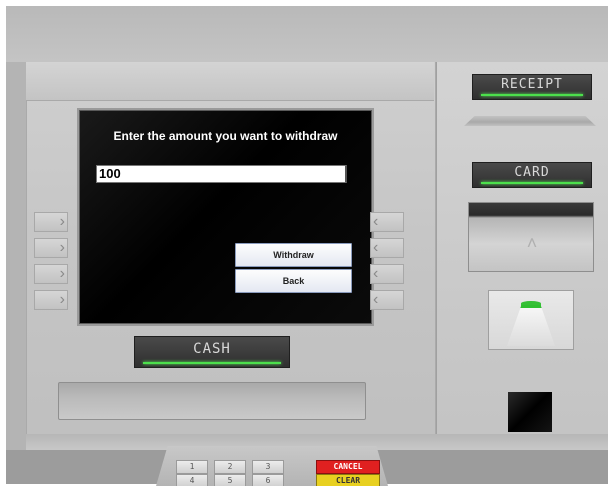  Describe the element at coordinates (532, 84) in the screenshot. I see `receipt-label: RECEIPT` at that location.